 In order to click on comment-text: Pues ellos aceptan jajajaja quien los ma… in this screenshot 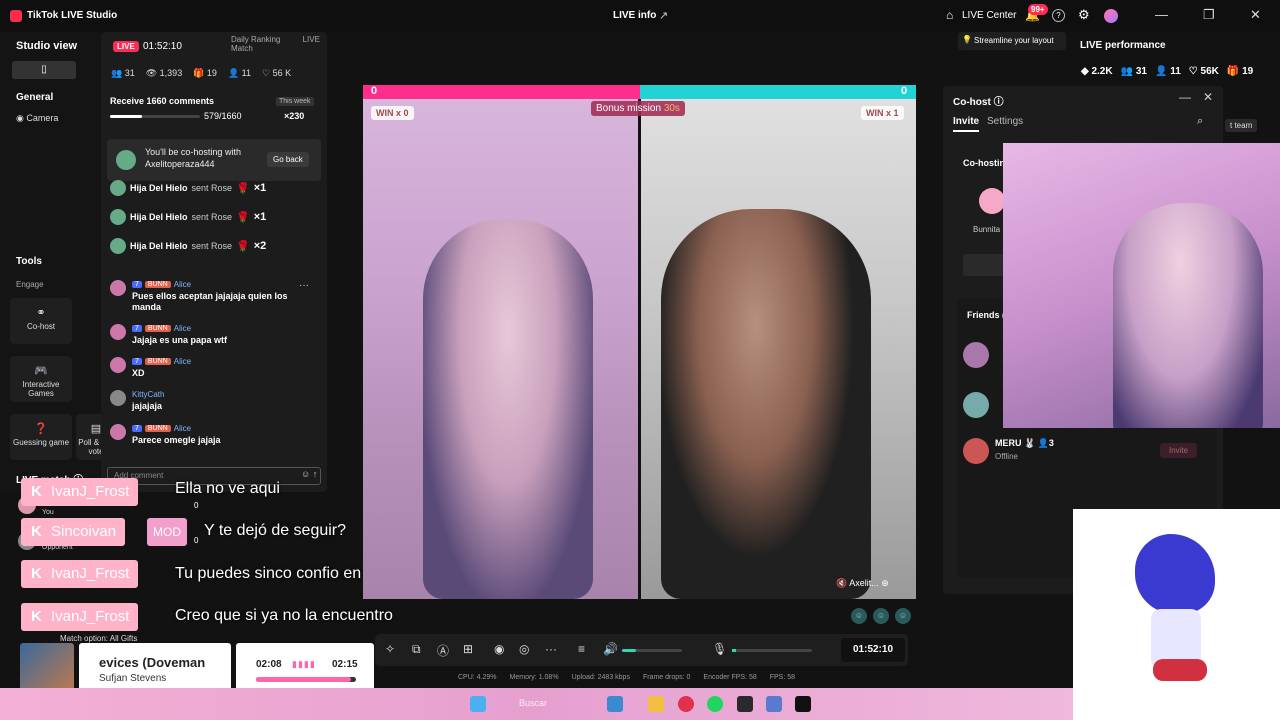, I will do `click(210, 301)`.